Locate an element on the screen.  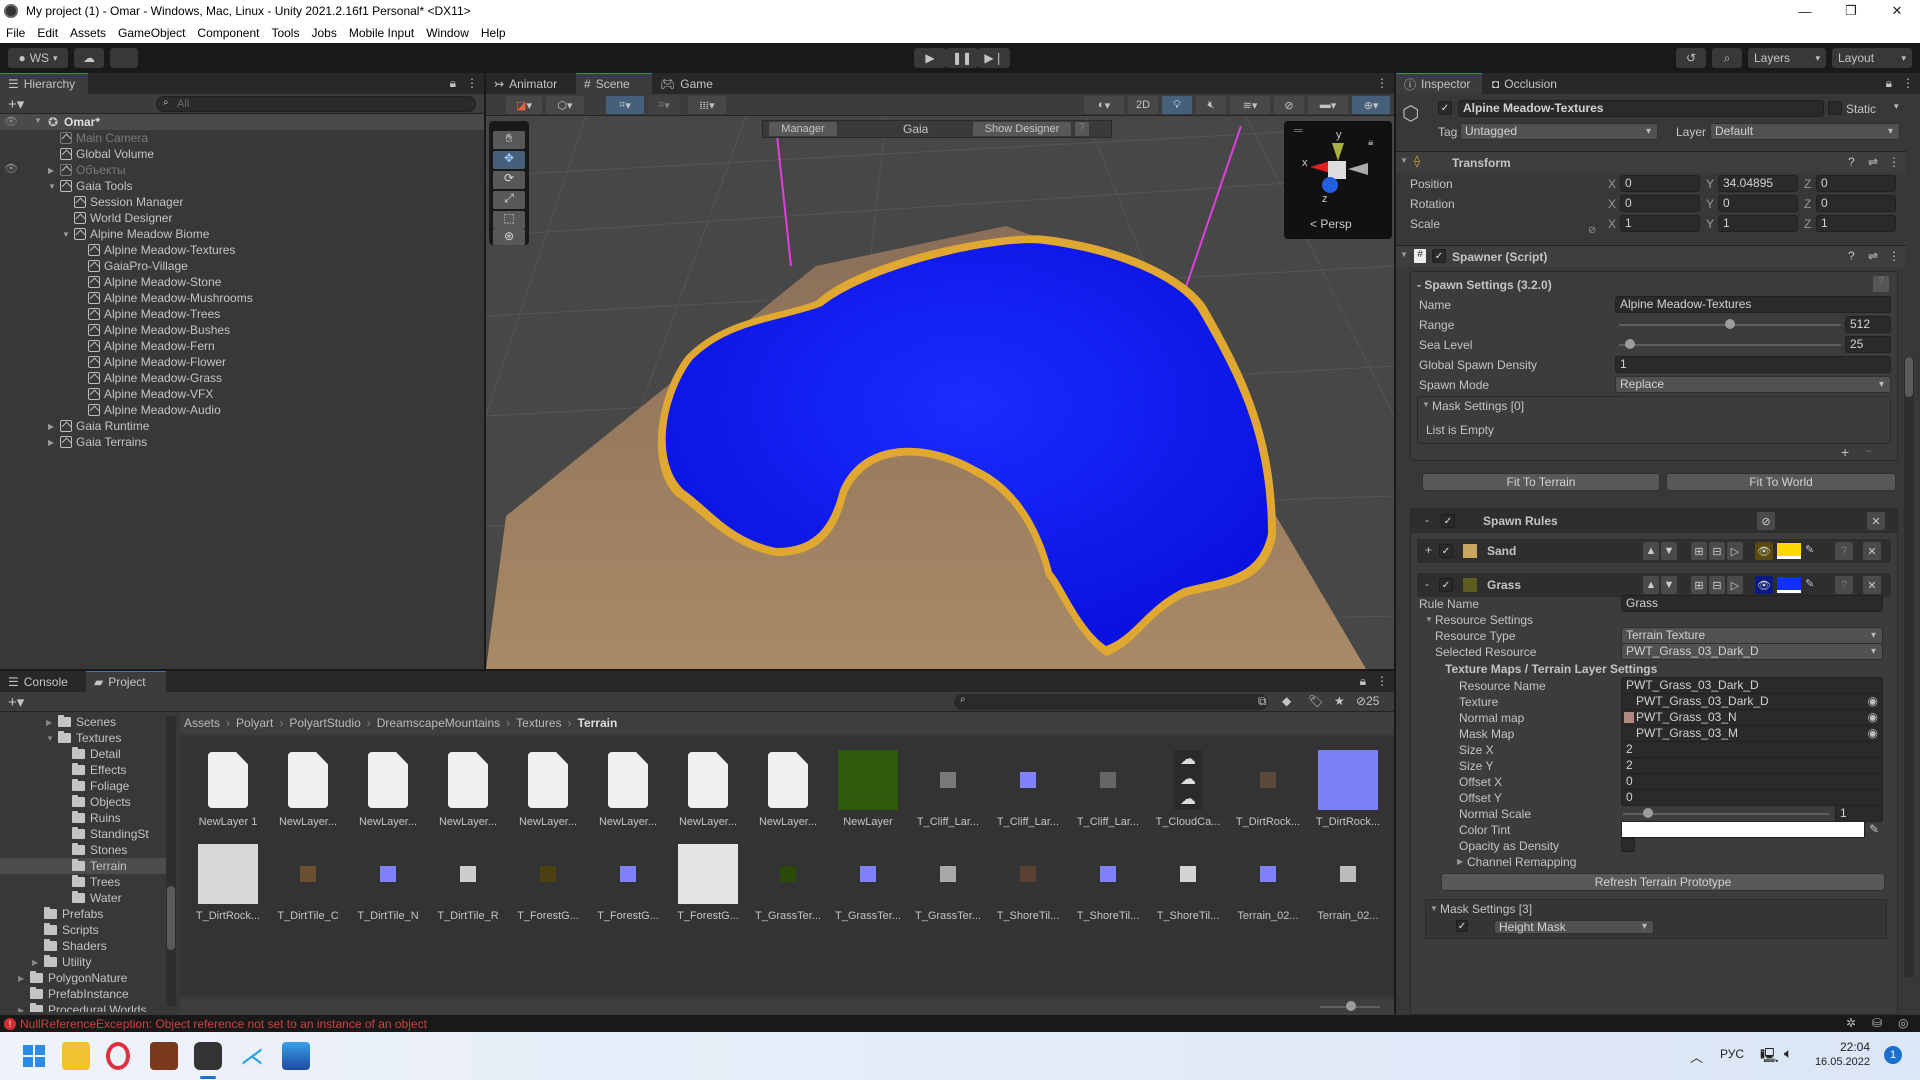
folder-tree-item: PrefabInstance is located at coordinates (73, 994).